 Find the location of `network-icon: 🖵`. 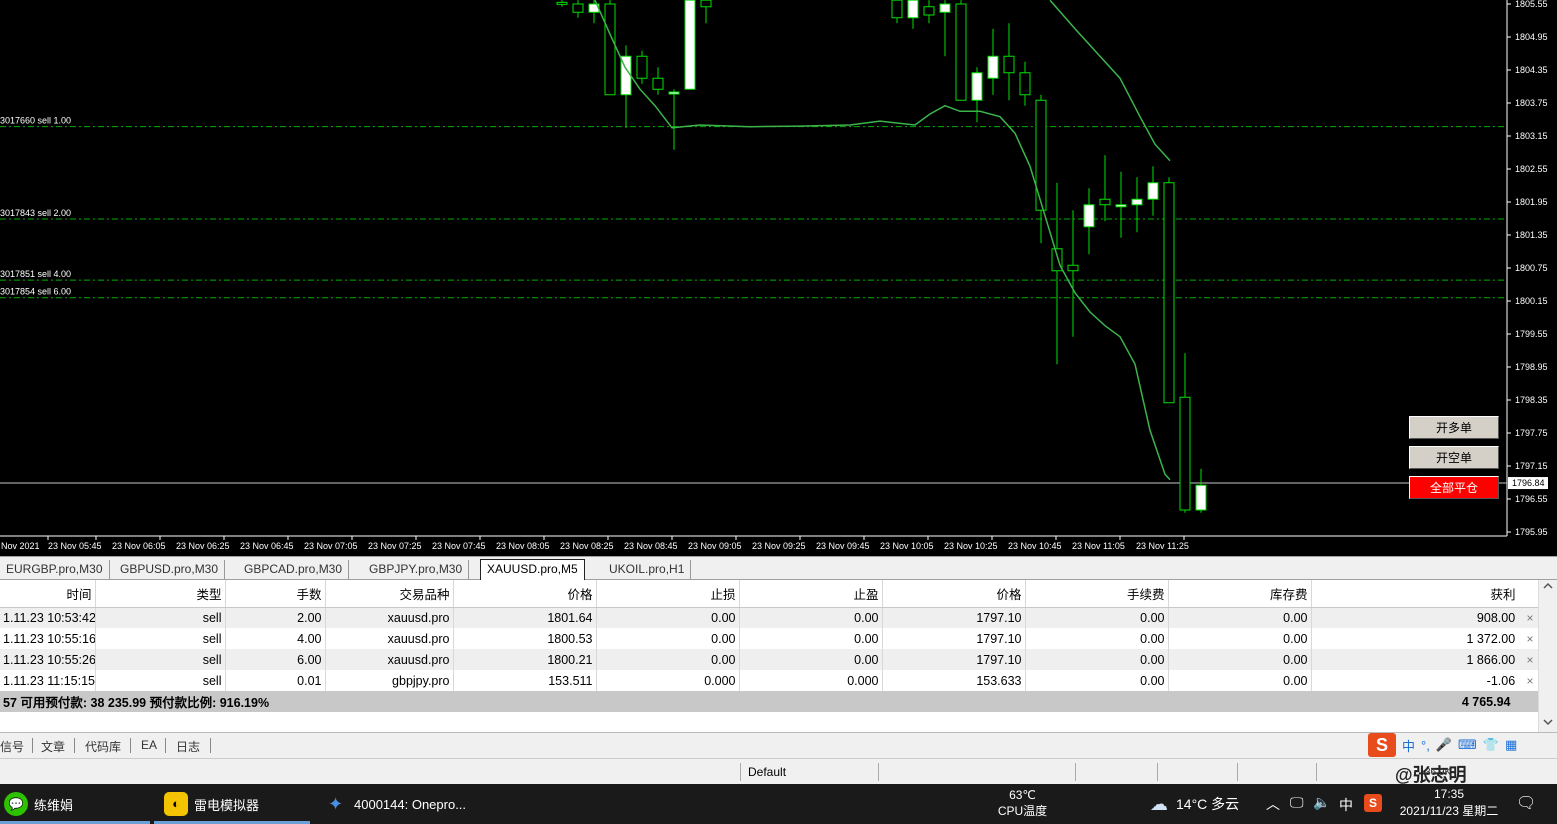

network-icon: 🖵 is located at coordinates (1297, 802).